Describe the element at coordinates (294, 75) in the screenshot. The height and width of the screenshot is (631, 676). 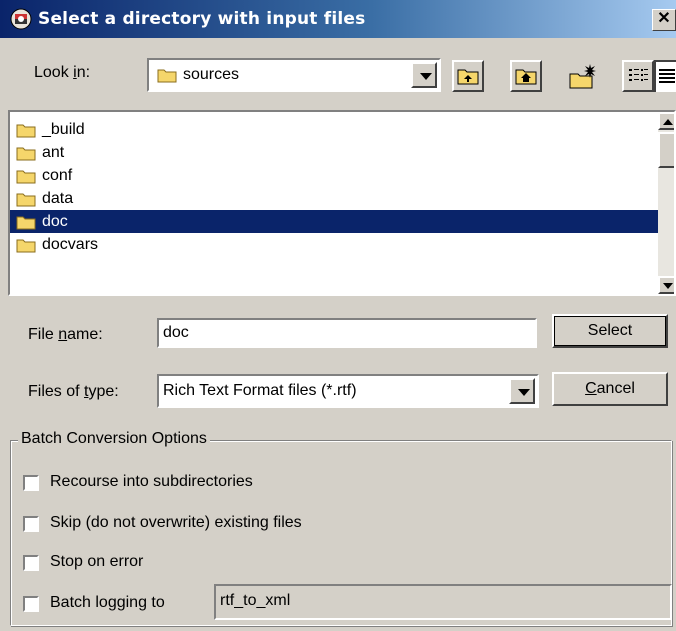
I see `lookin-combo: sources` at that location.